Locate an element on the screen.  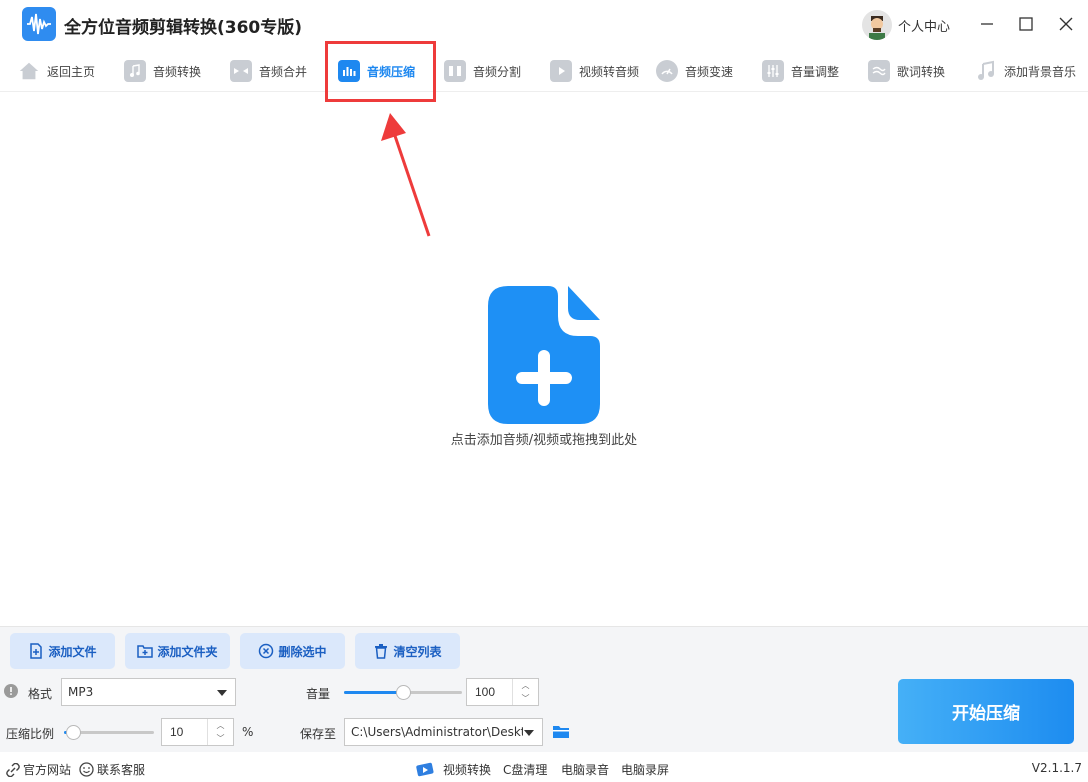
merge-icon is located at coordinates (241, 71).